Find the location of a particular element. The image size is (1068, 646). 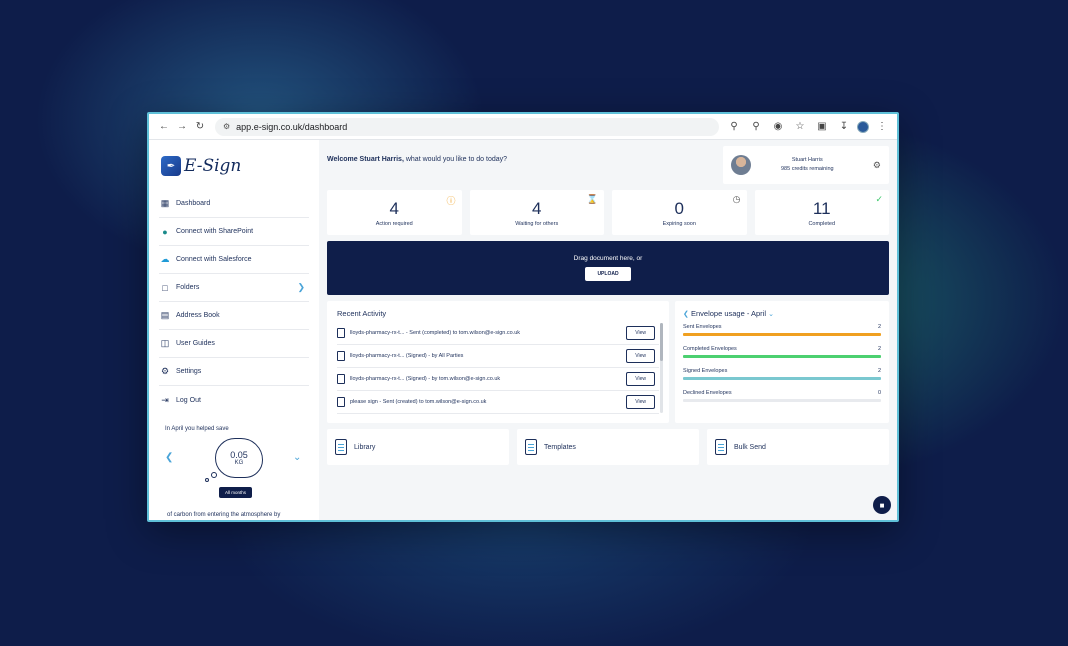

usage-value: 0 is located at coordinates (879, 393).